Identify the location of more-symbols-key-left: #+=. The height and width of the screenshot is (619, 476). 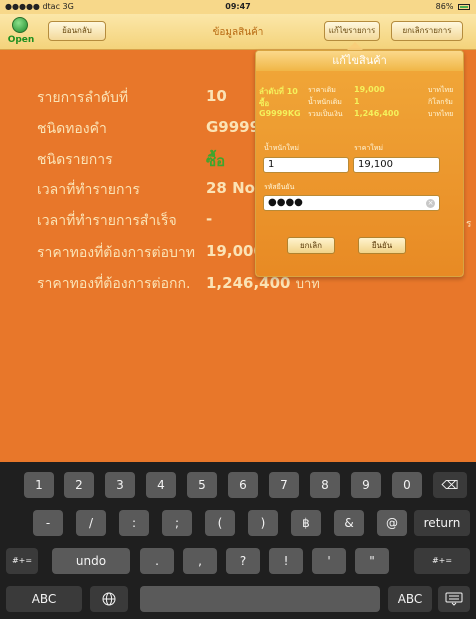
(22, 561).